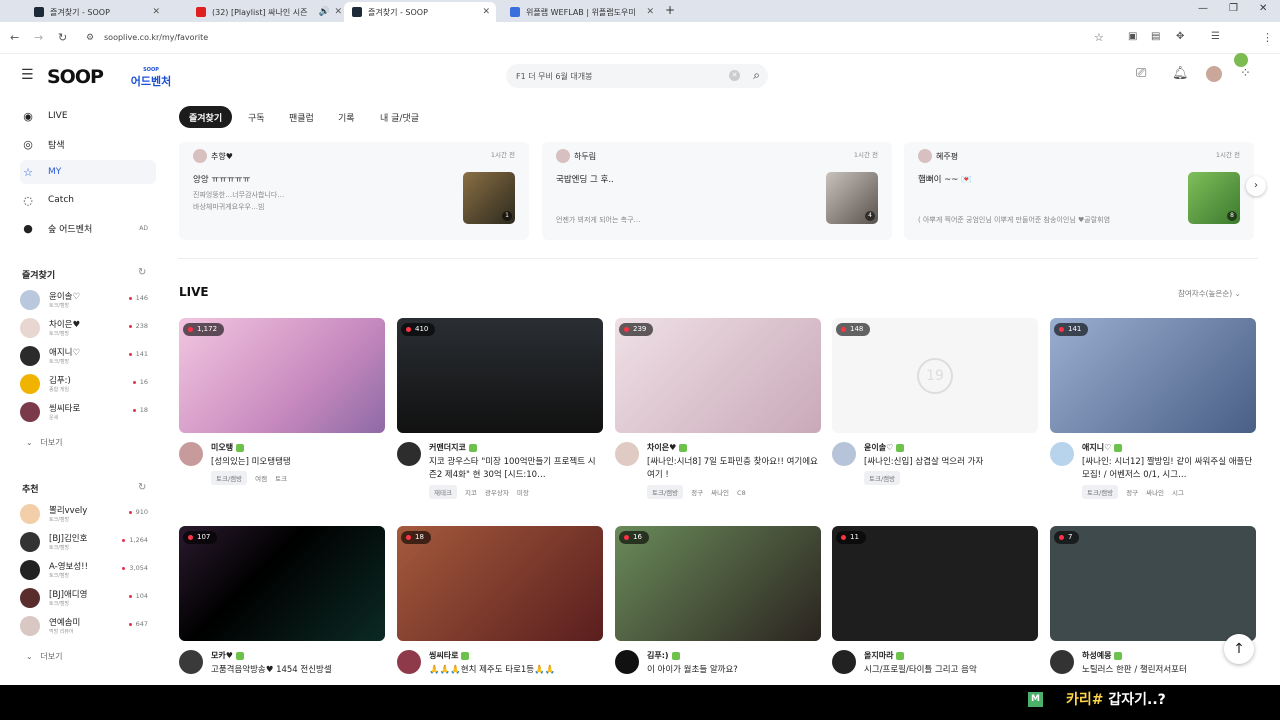  Describe the element at coordinates (151, 76) in the screenshot. I see `adventure-logo: SOOP 어드벤처` at that location.